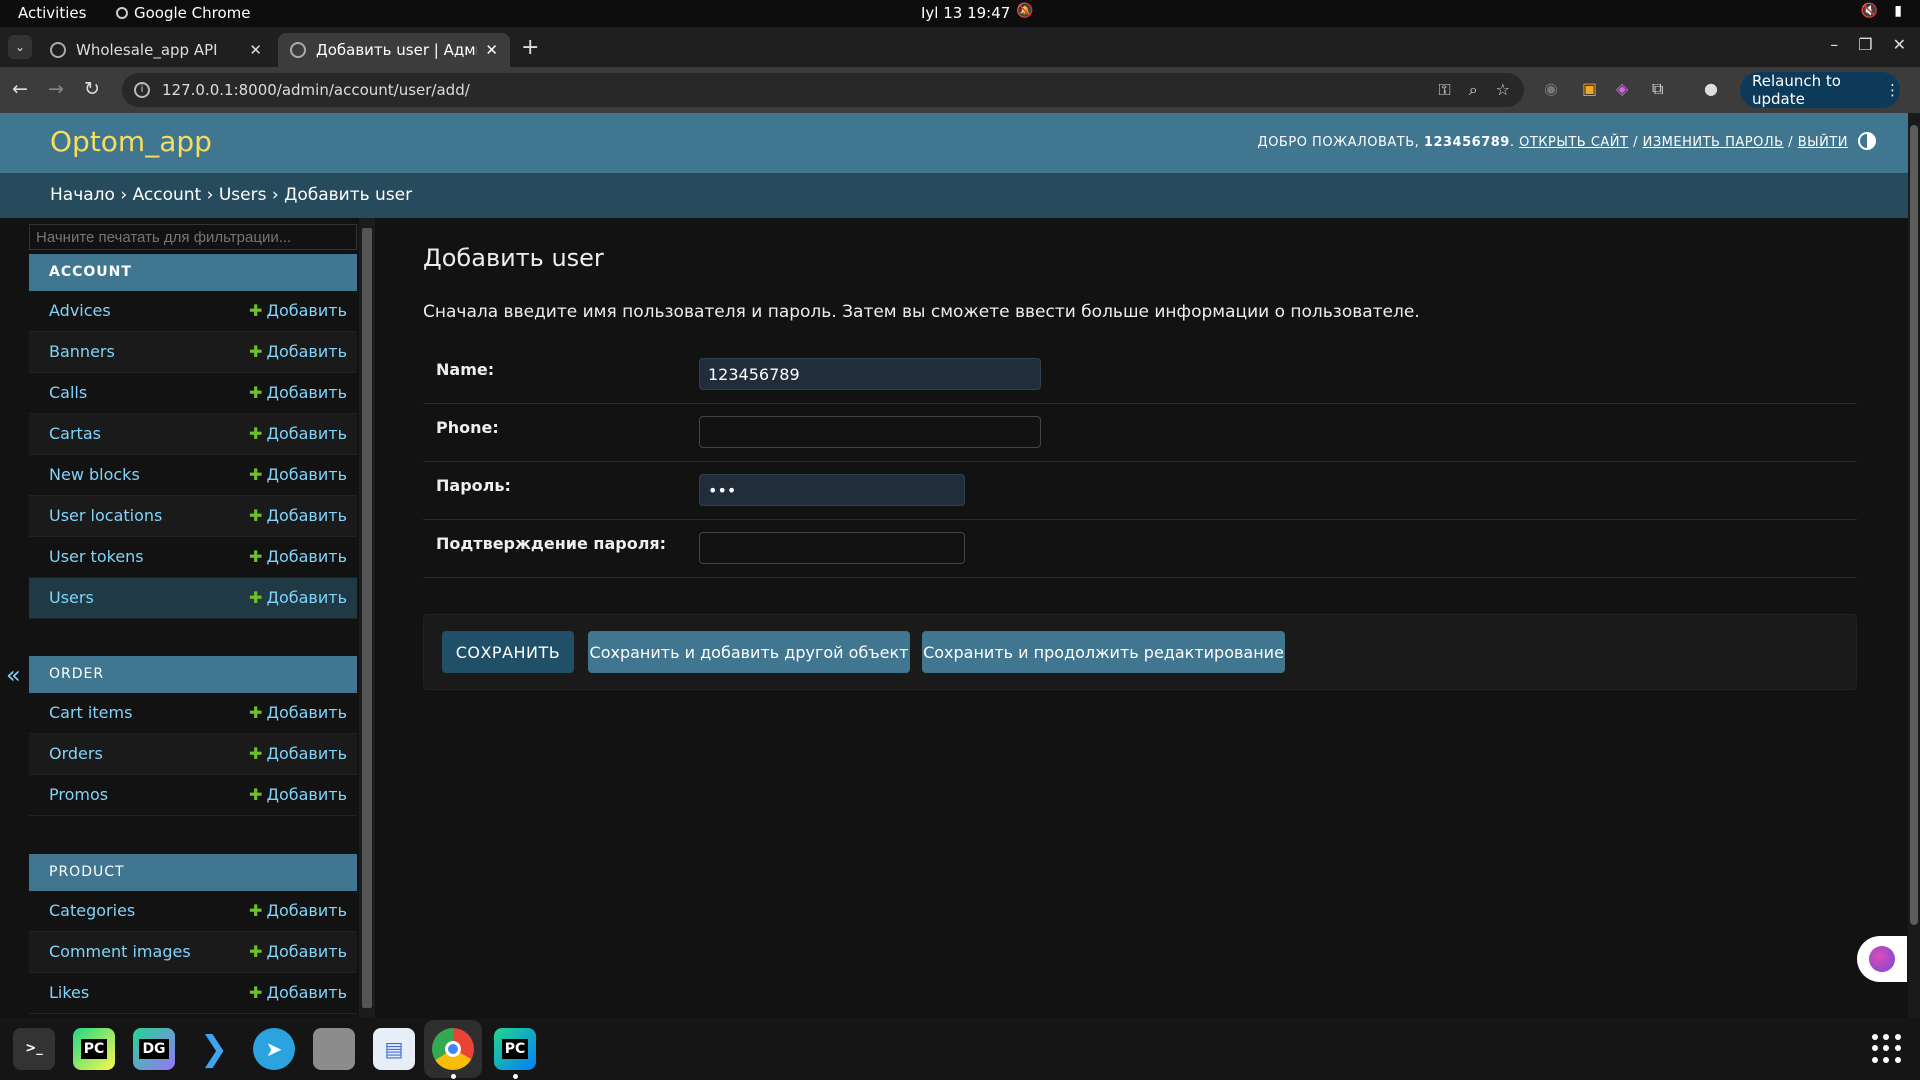 This screenshot has height=1080, width=1920. What do you see at coordinates (92, 910) in the screenshot?
I see `model-link: Categories` at bounding box center [92, 910].